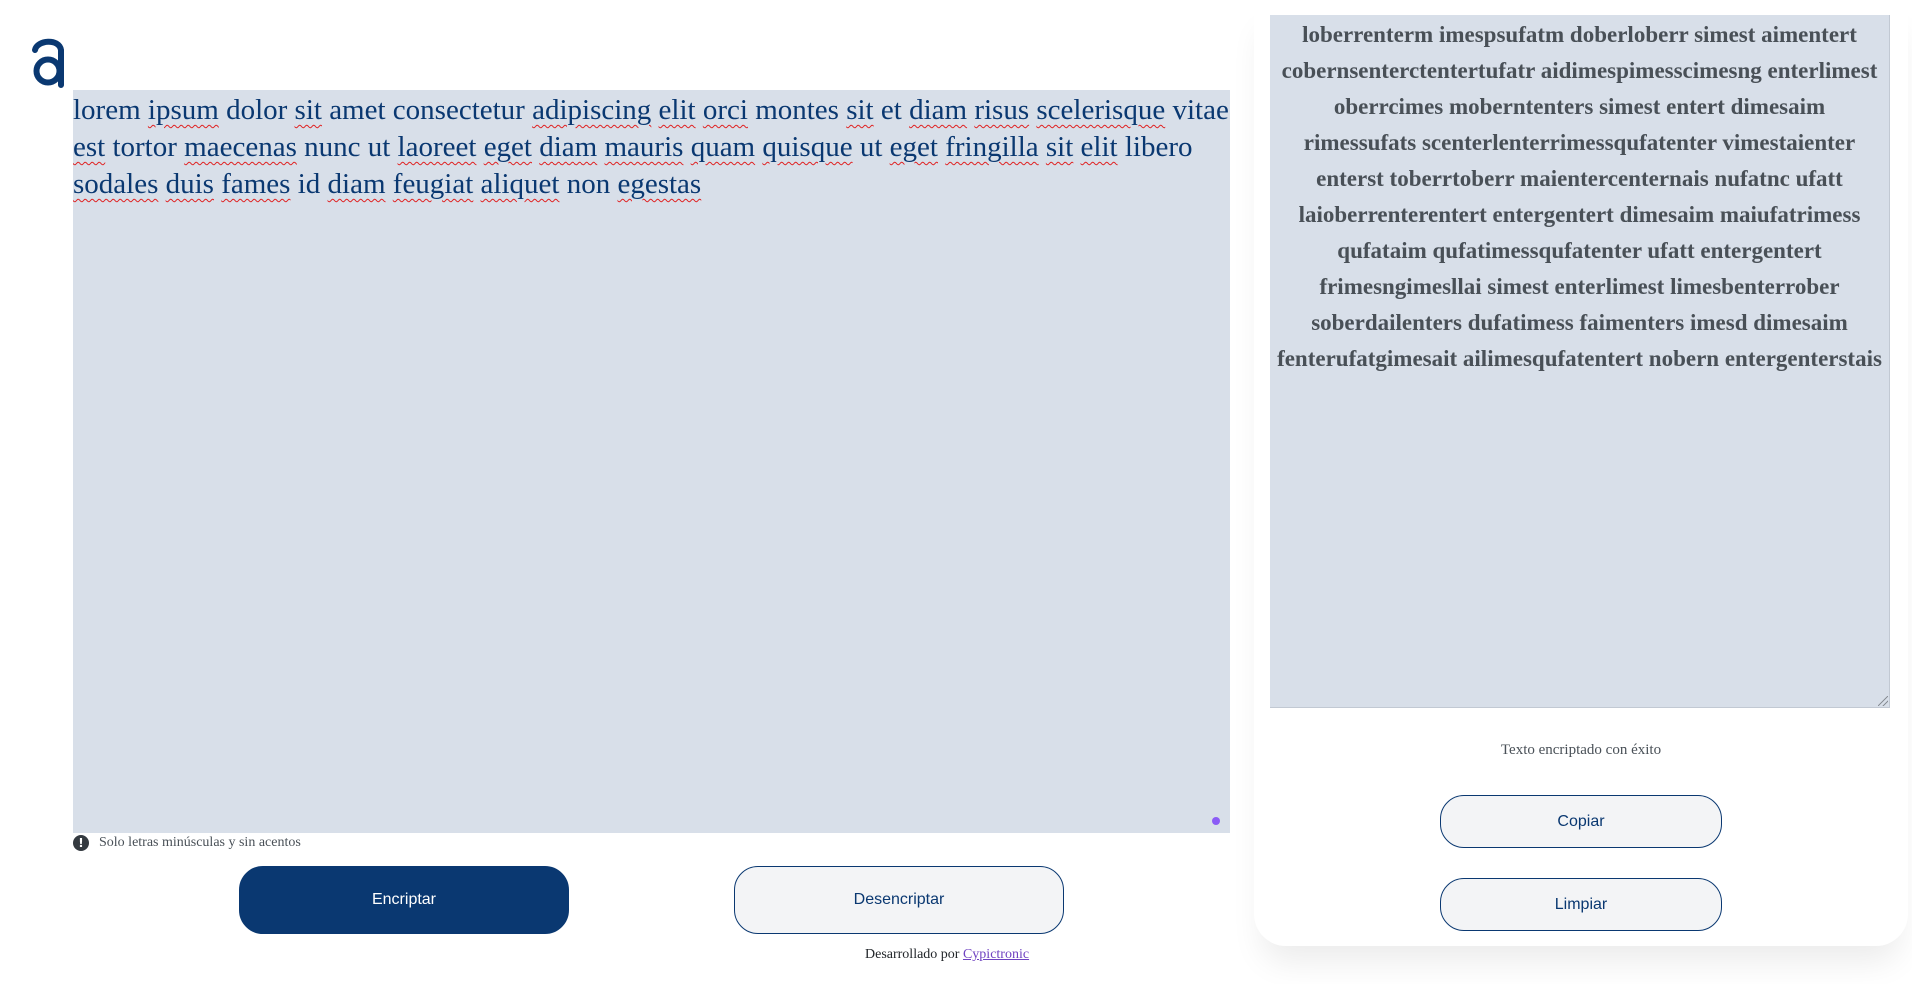  I want to click on input-word: mauris, so click(644, 147).